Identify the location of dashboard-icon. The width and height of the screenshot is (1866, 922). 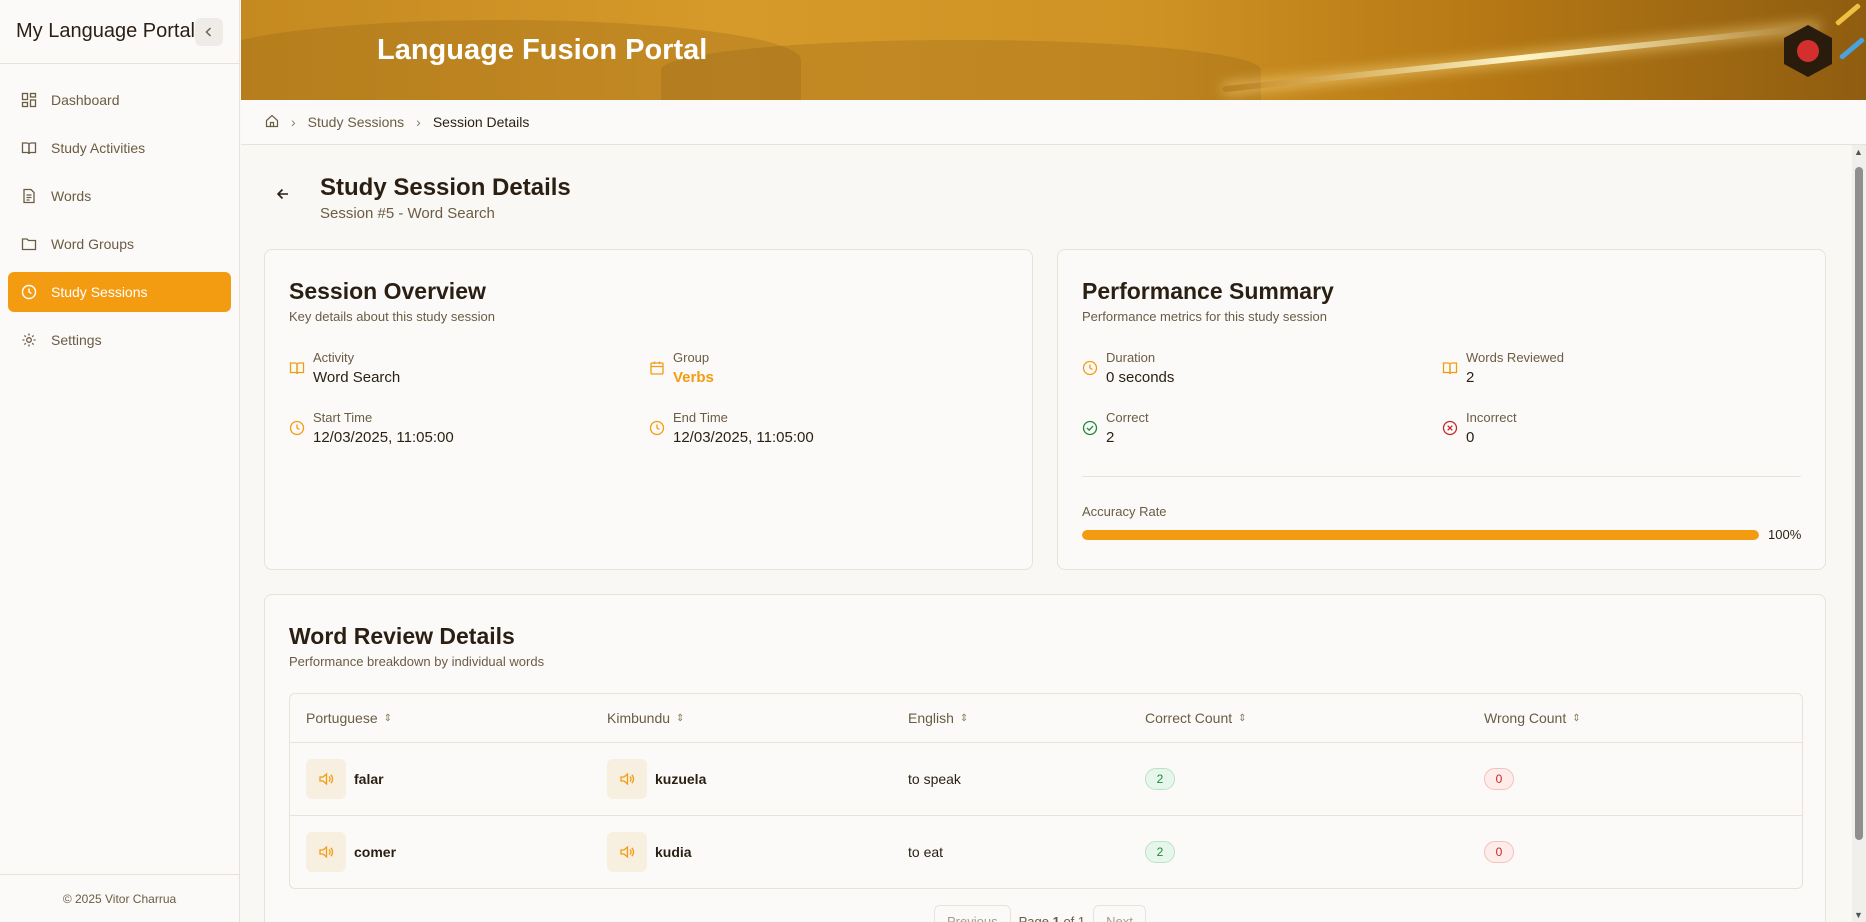
(29, 100).